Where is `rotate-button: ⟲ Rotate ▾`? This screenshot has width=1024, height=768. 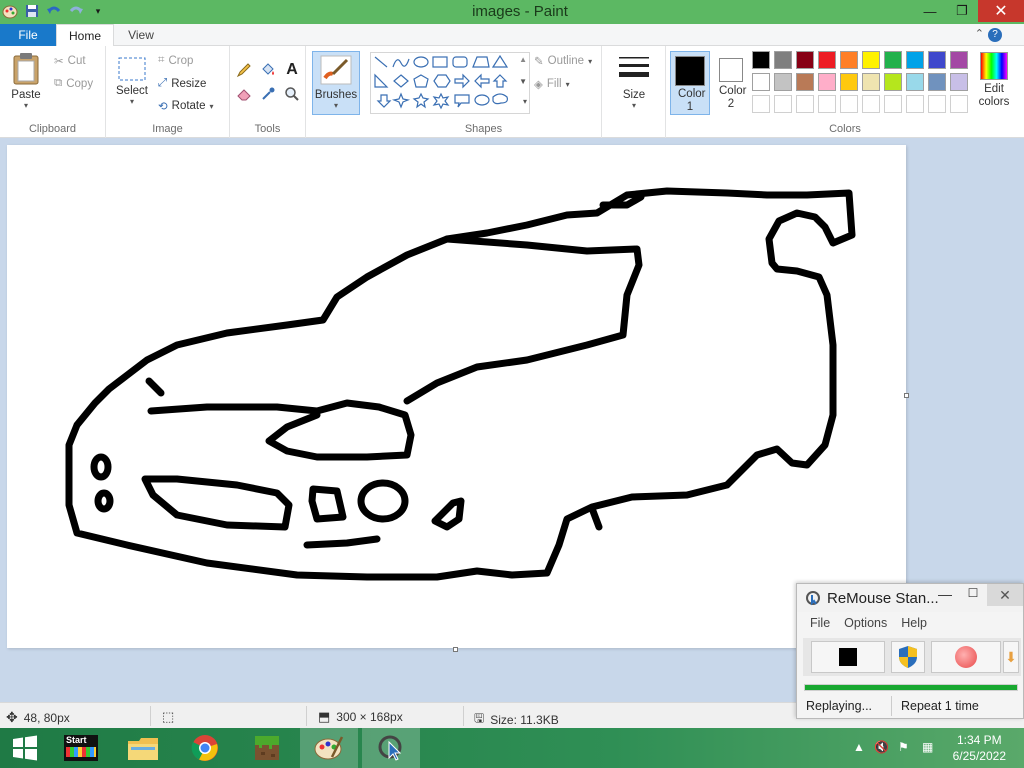
rotate-button: ⟲ Rotate ▾ is located at coordinates (186, 106).